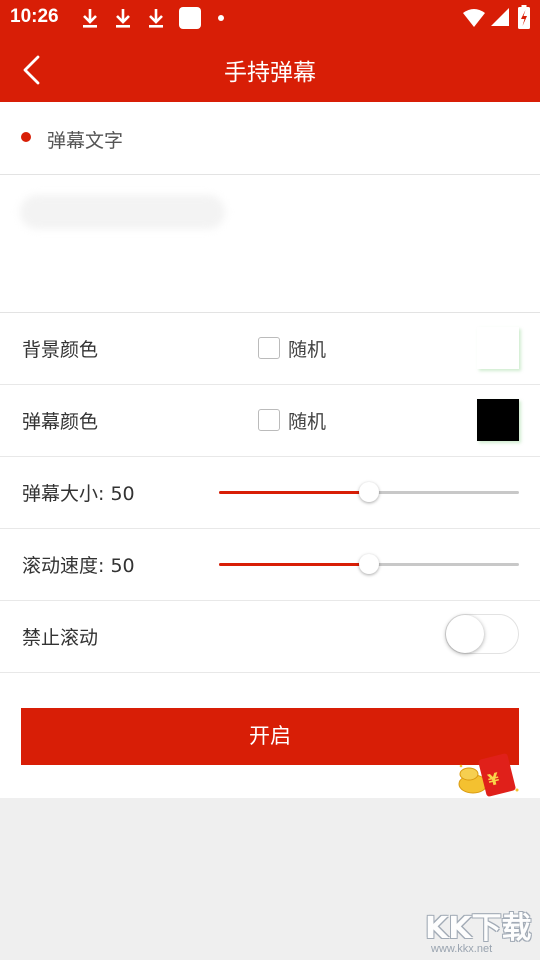 This screenshot has width=540, height=960. I want to click on signal-icon, so click(500, 17).